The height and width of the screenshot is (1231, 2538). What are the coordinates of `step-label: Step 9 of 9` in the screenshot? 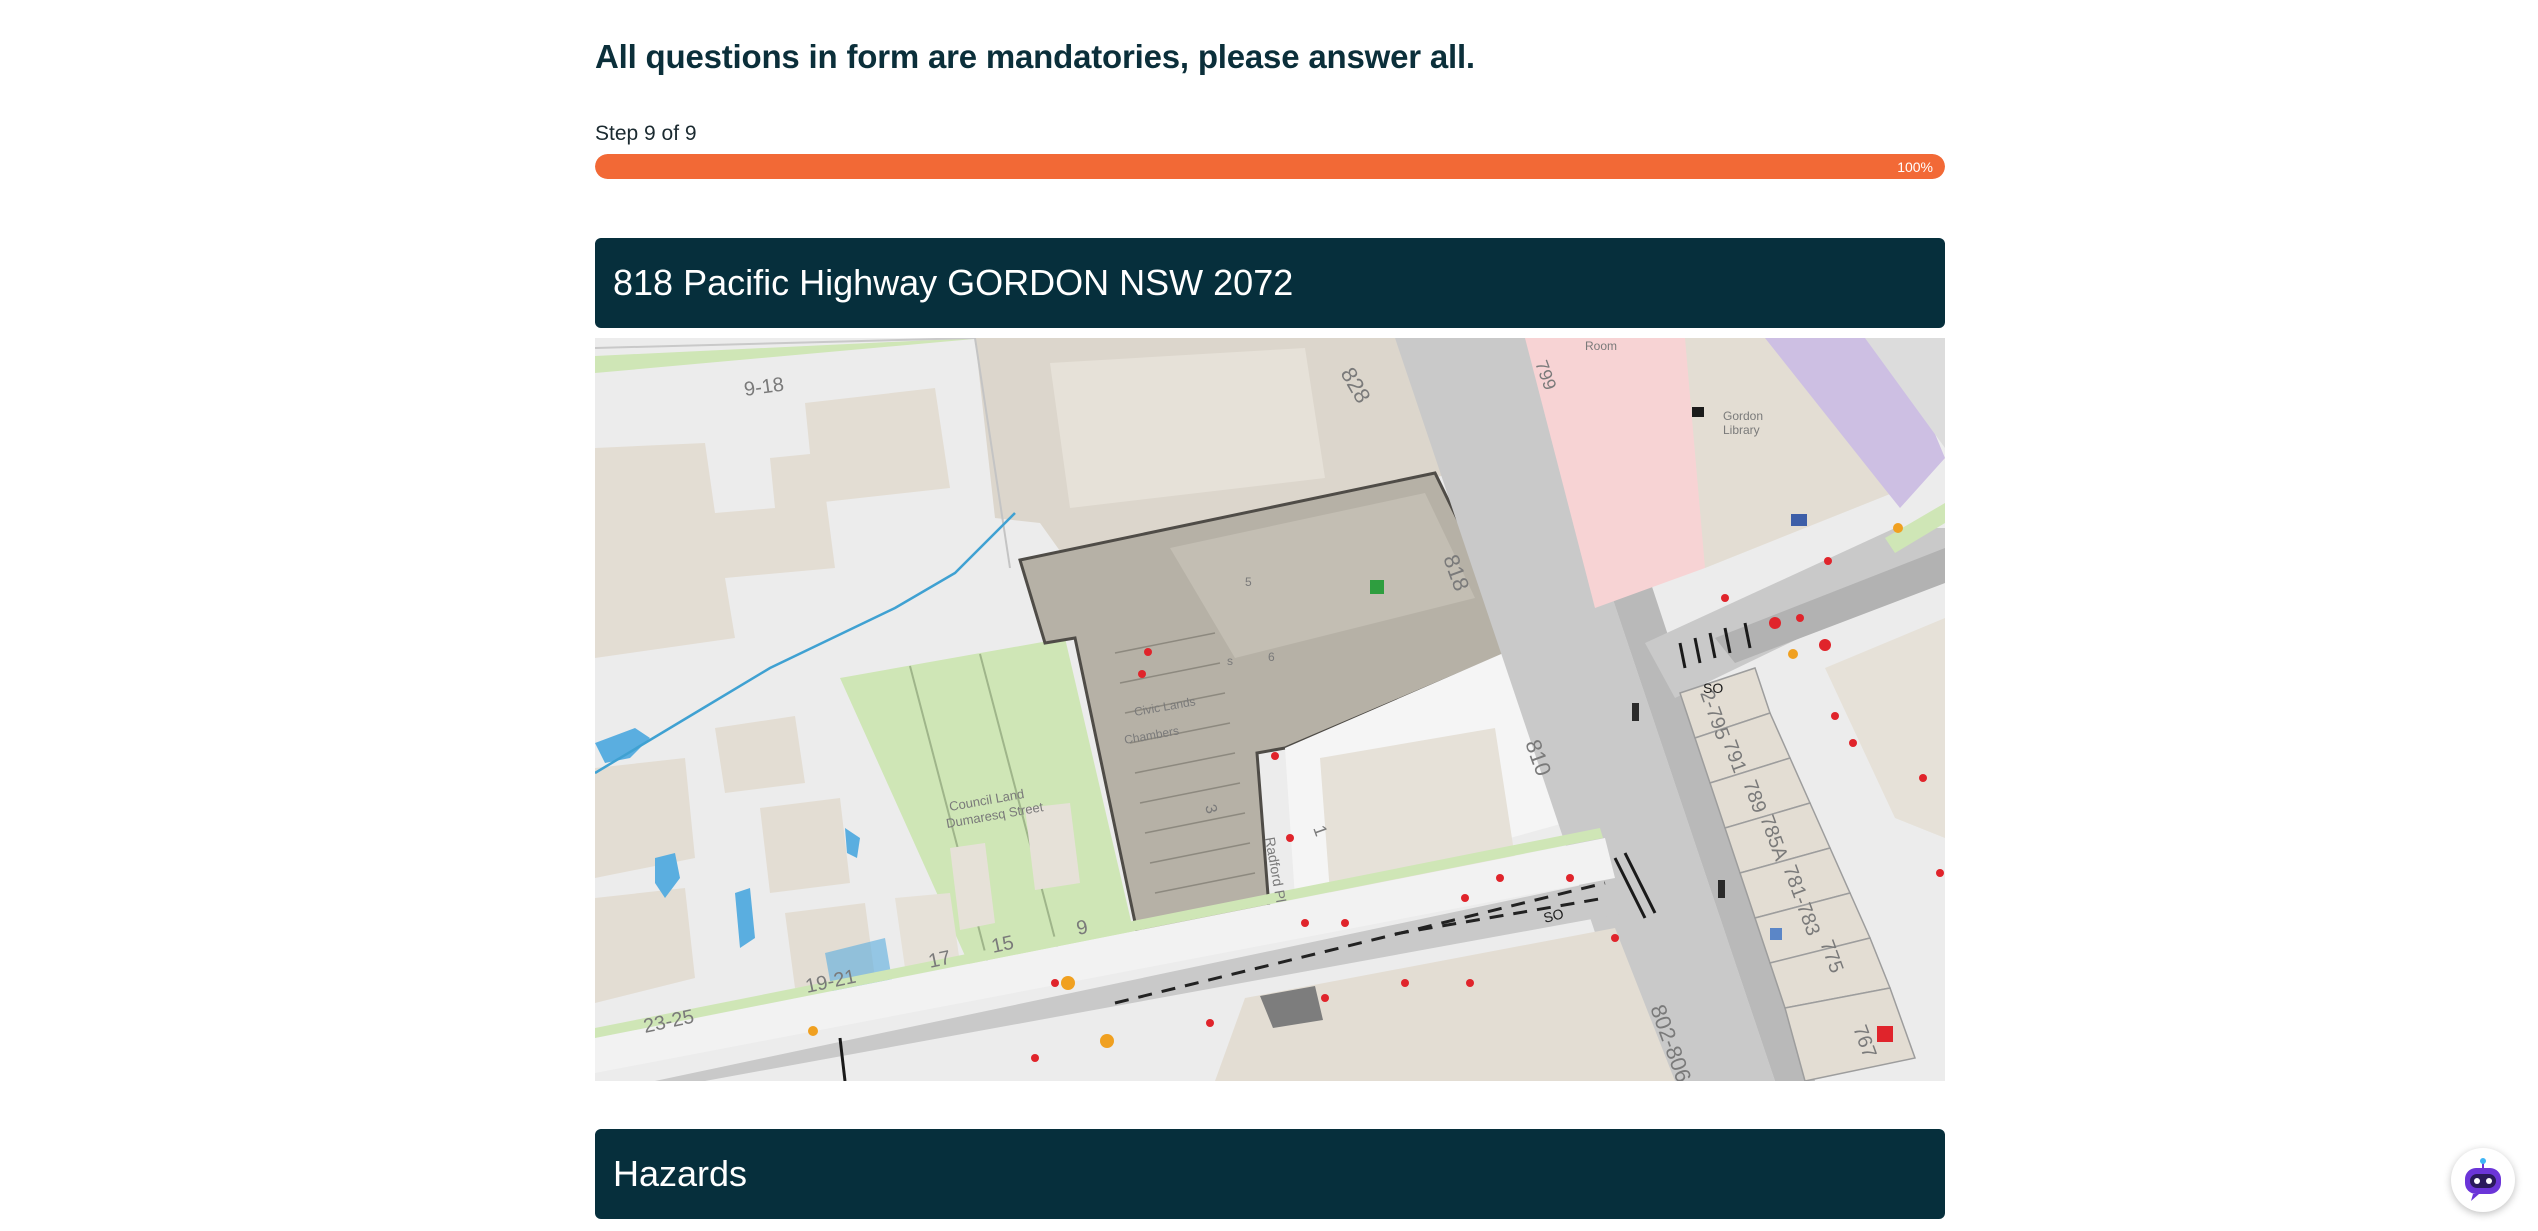 It's located at (646, 133).